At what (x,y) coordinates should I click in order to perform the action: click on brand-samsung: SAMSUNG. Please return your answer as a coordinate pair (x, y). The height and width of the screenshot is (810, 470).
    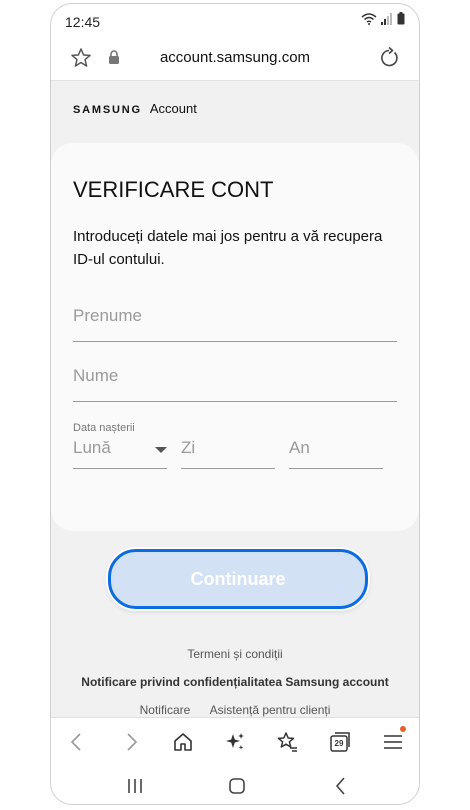
    Looking at the image, I should click on (107, 110).